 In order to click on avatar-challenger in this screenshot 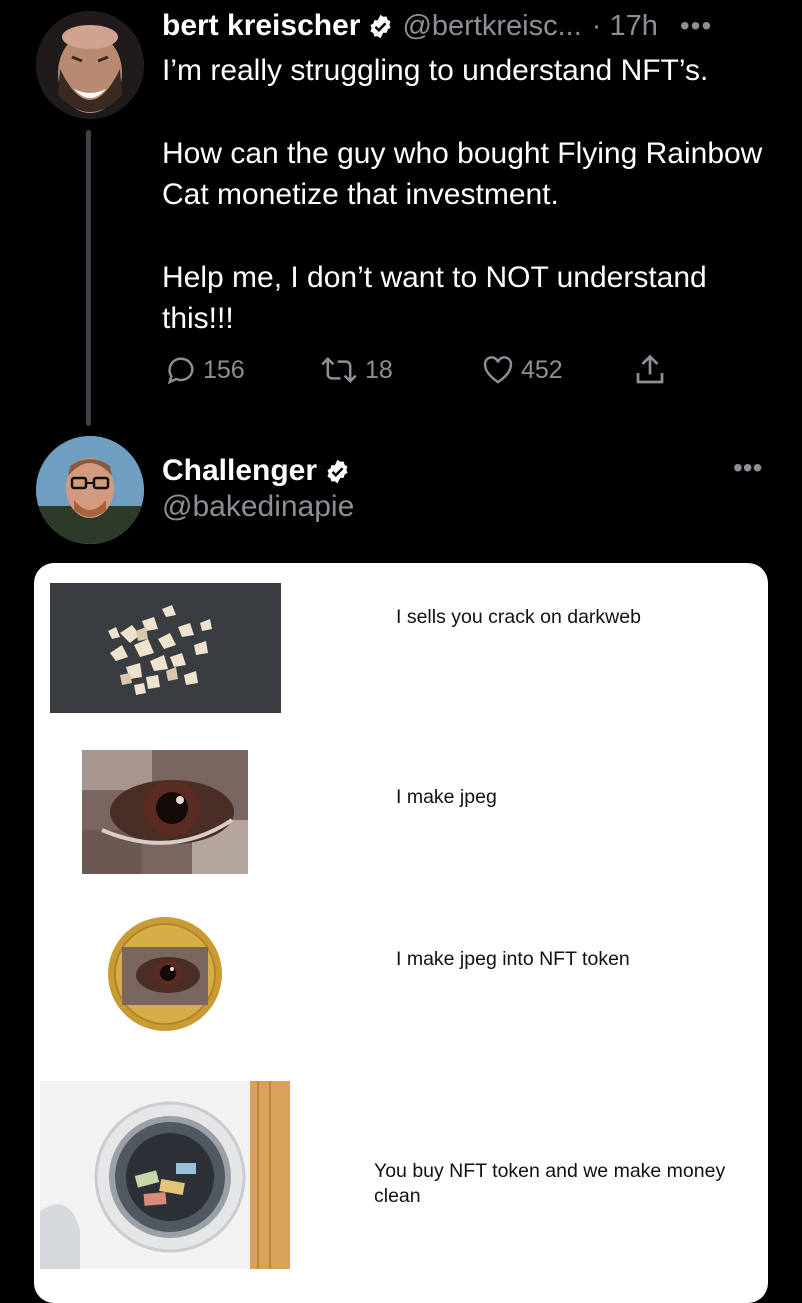, I will do `click(90, 490)`.